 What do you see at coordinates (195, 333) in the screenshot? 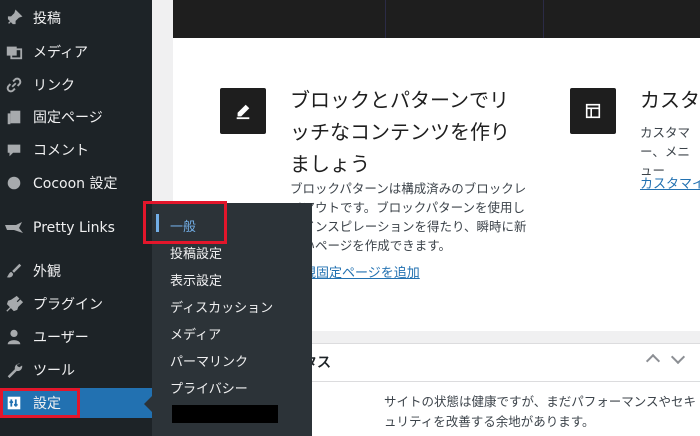
I see `submenu-media: メディア` at bounding box center [195, 333].